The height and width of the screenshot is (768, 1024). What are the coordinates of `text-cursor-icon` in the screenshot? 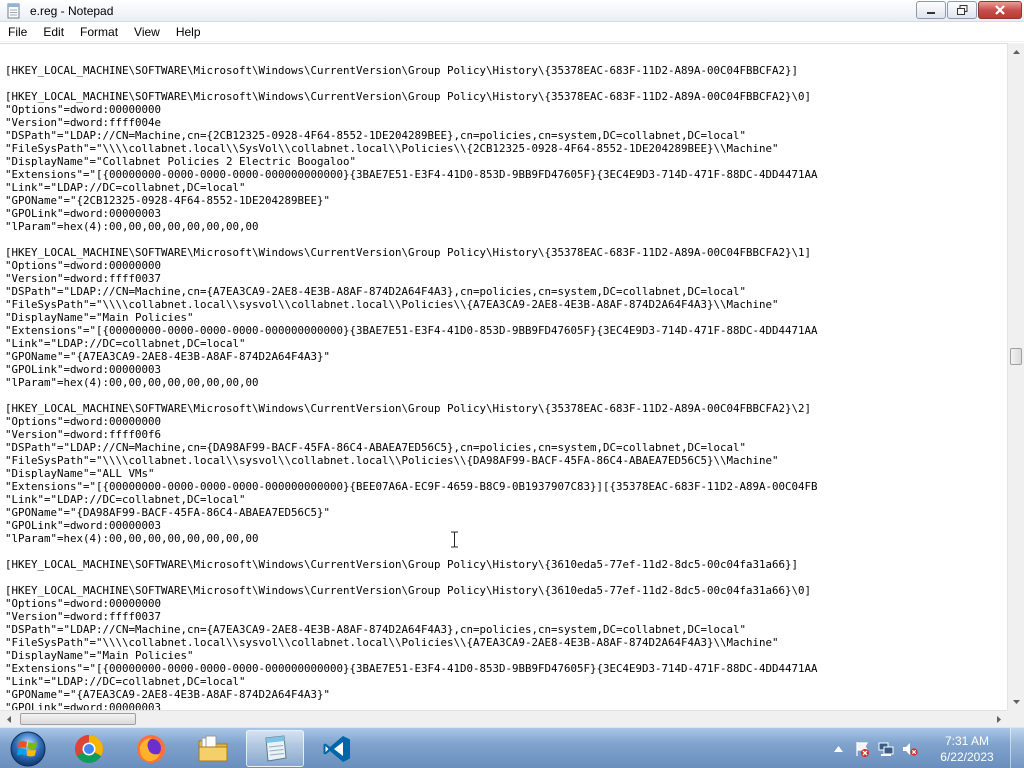 It's located at (454, 539).